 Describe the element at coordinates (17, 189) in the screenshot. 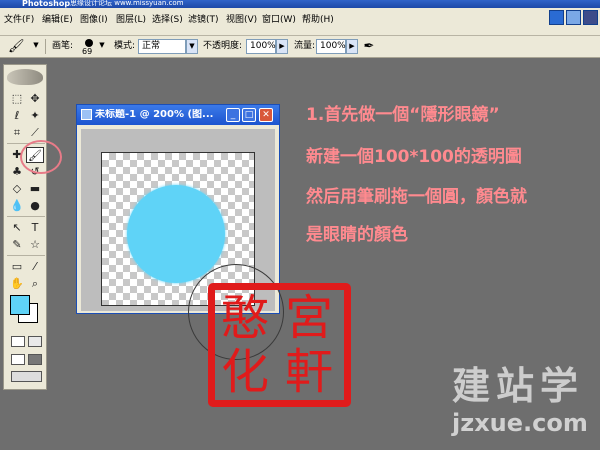

I see `eraser-tool-icon: ◇` at that location.